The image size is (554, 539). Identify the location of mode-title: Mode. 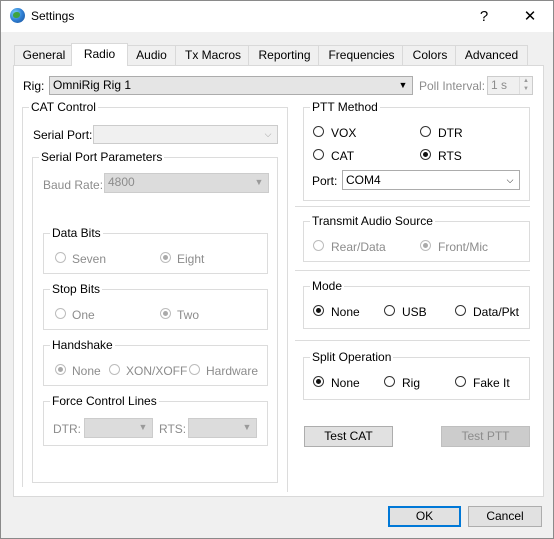
(327, 286).